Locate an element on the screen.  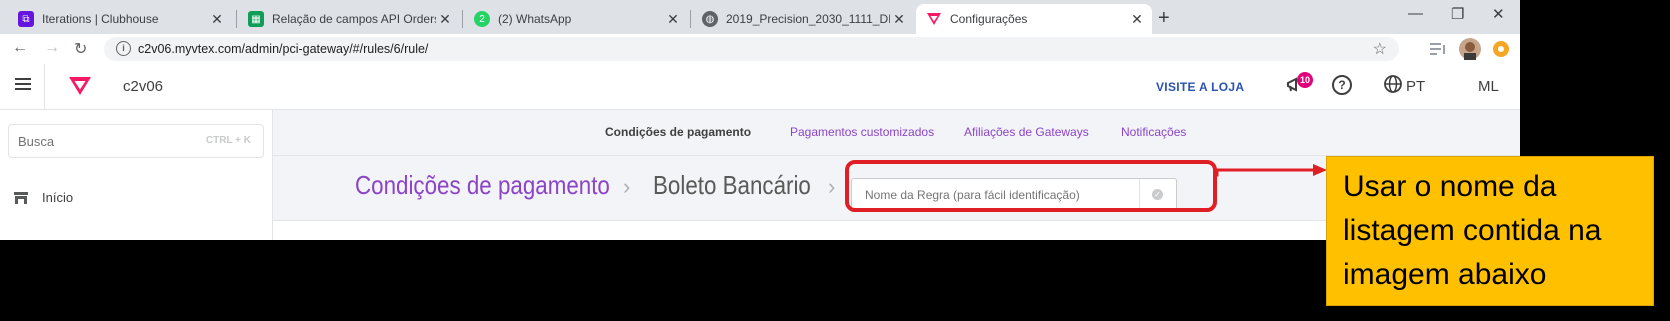
browser-tab-precision: ◍ 2019_Precision_2030_1111_DIGIT ✕ is located at coordinates (803, 19).